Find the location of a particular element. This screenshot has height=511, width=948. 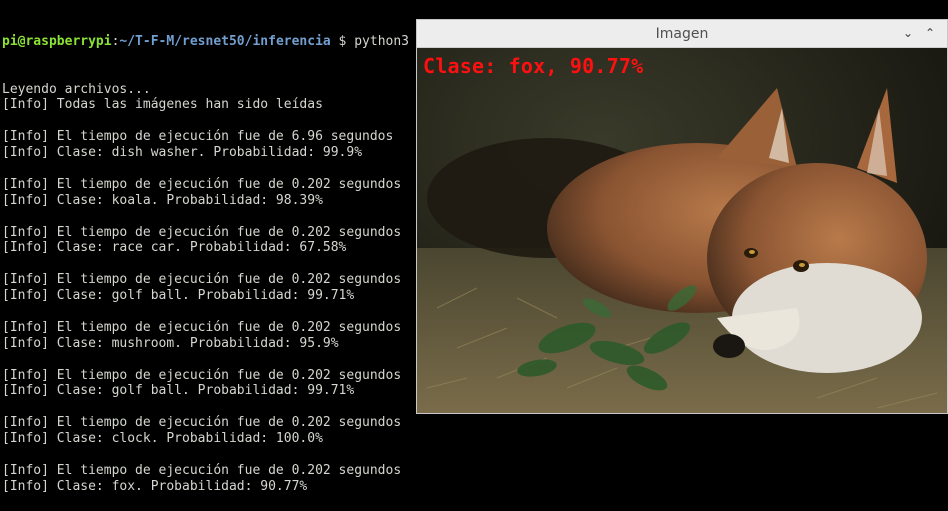

prompt-path: ~/T-F-M/resnet50/inferencia is located at coordinates (225, 41).